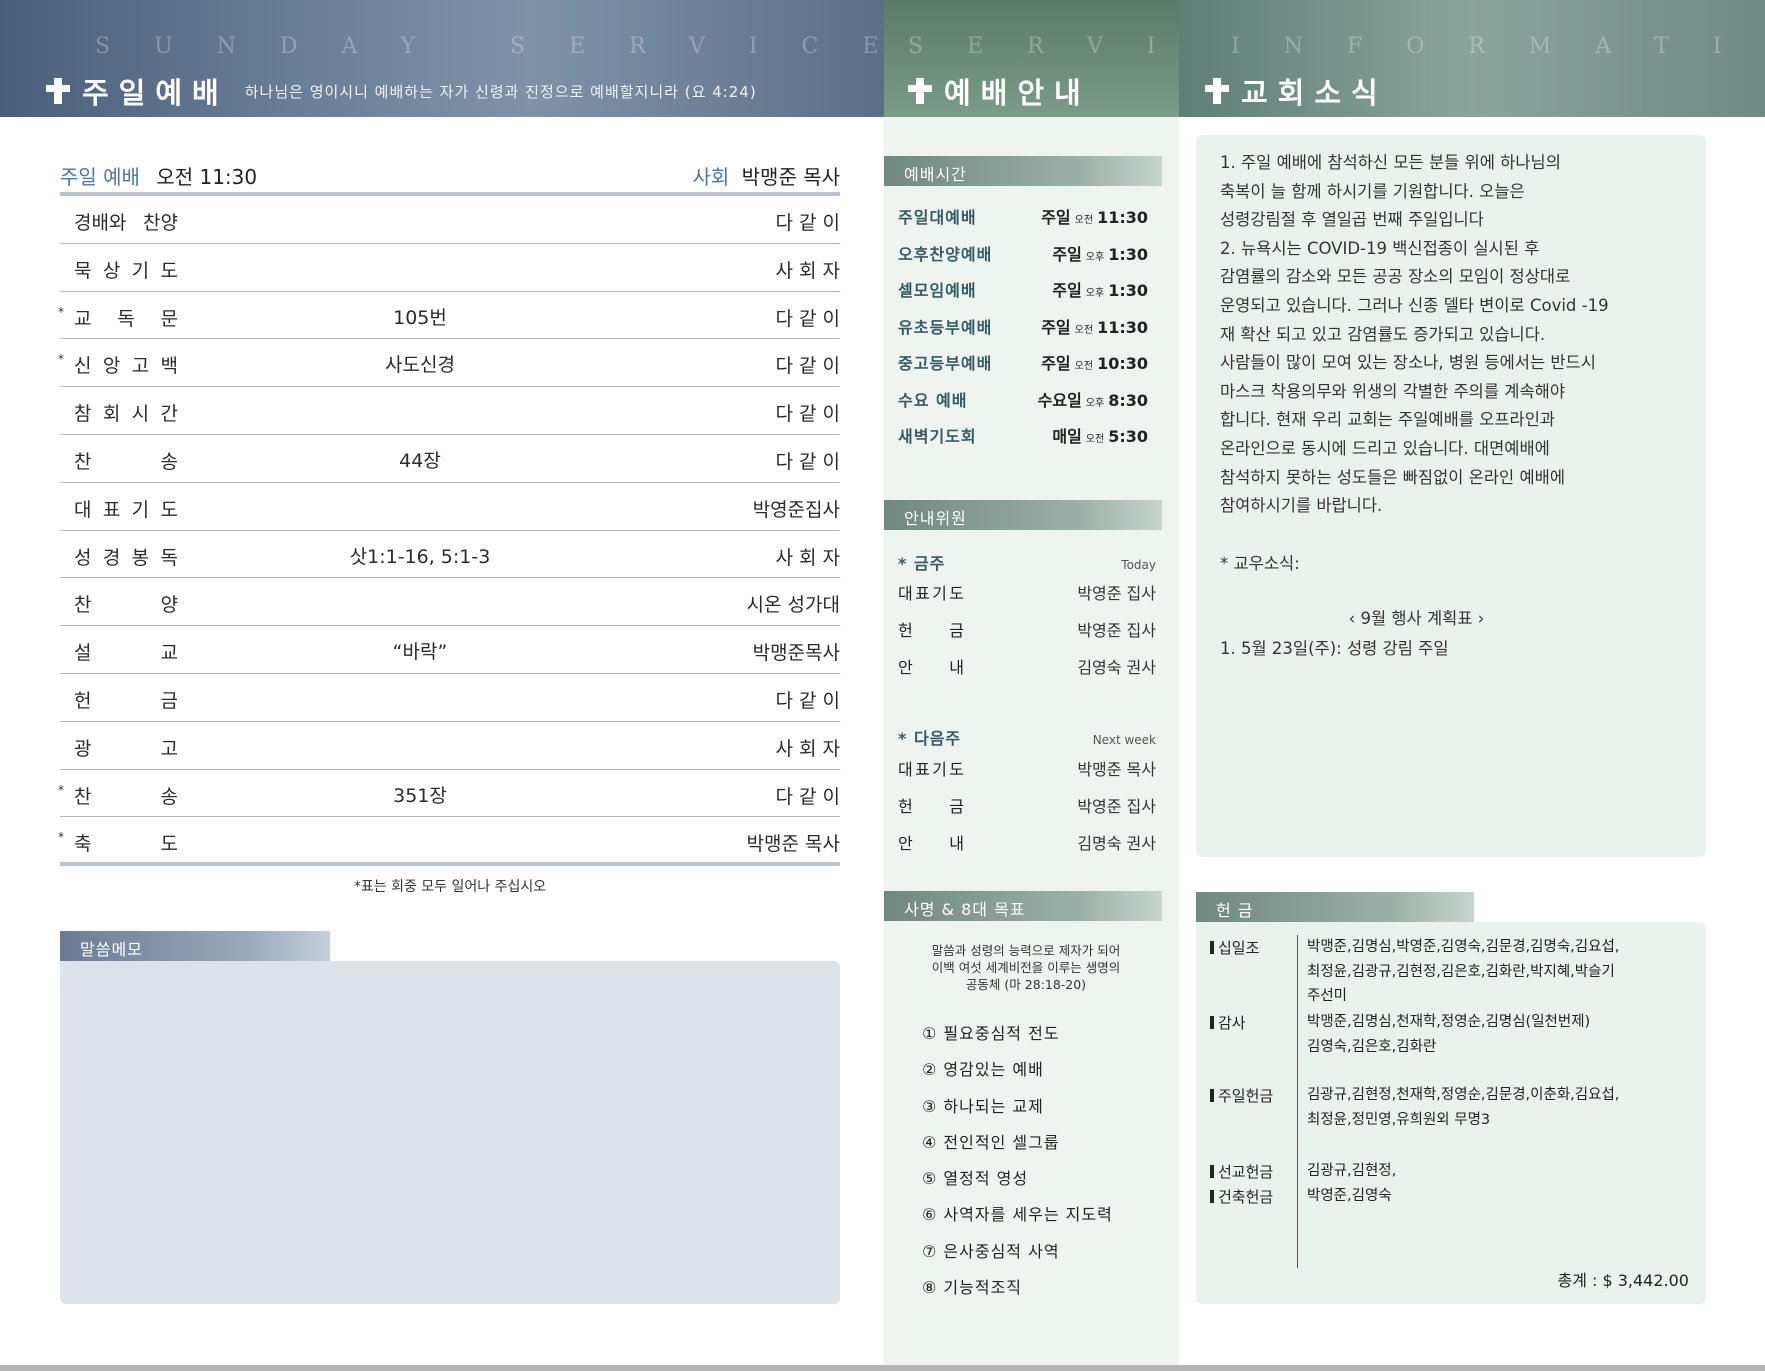 This screenshot has width=1765, height=1371. Describe the element at coordinates (999, 91) in the screenshot. I see `header-title-group: 예배안내` at that location.